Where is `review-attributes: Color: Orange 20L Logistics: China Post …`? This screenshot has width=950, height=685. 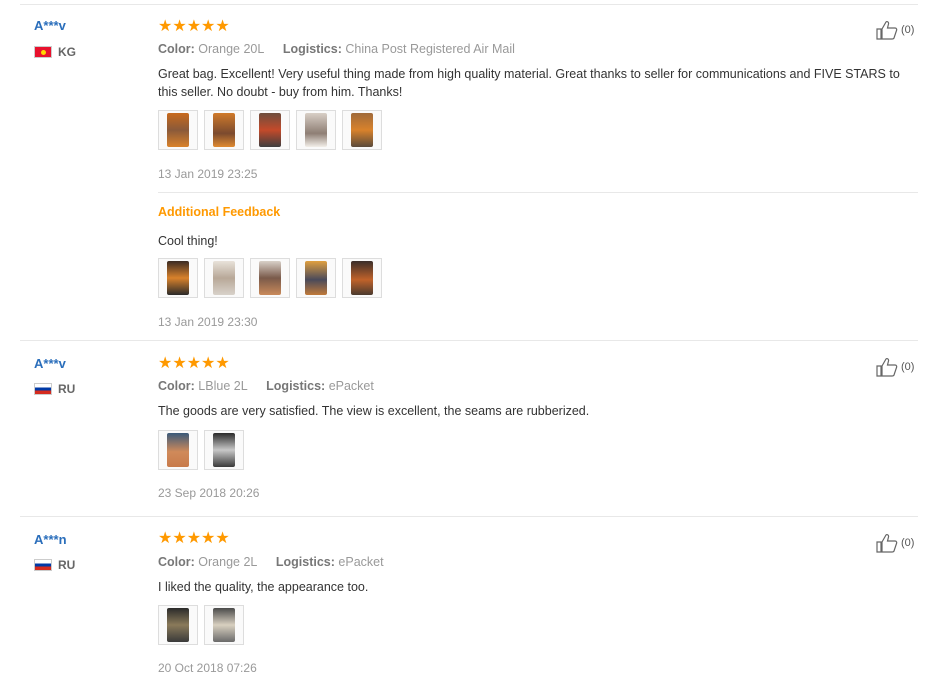 review-attributes: Color: Orange 20L Logistics: China Post … is located at coordinates (336, 49).